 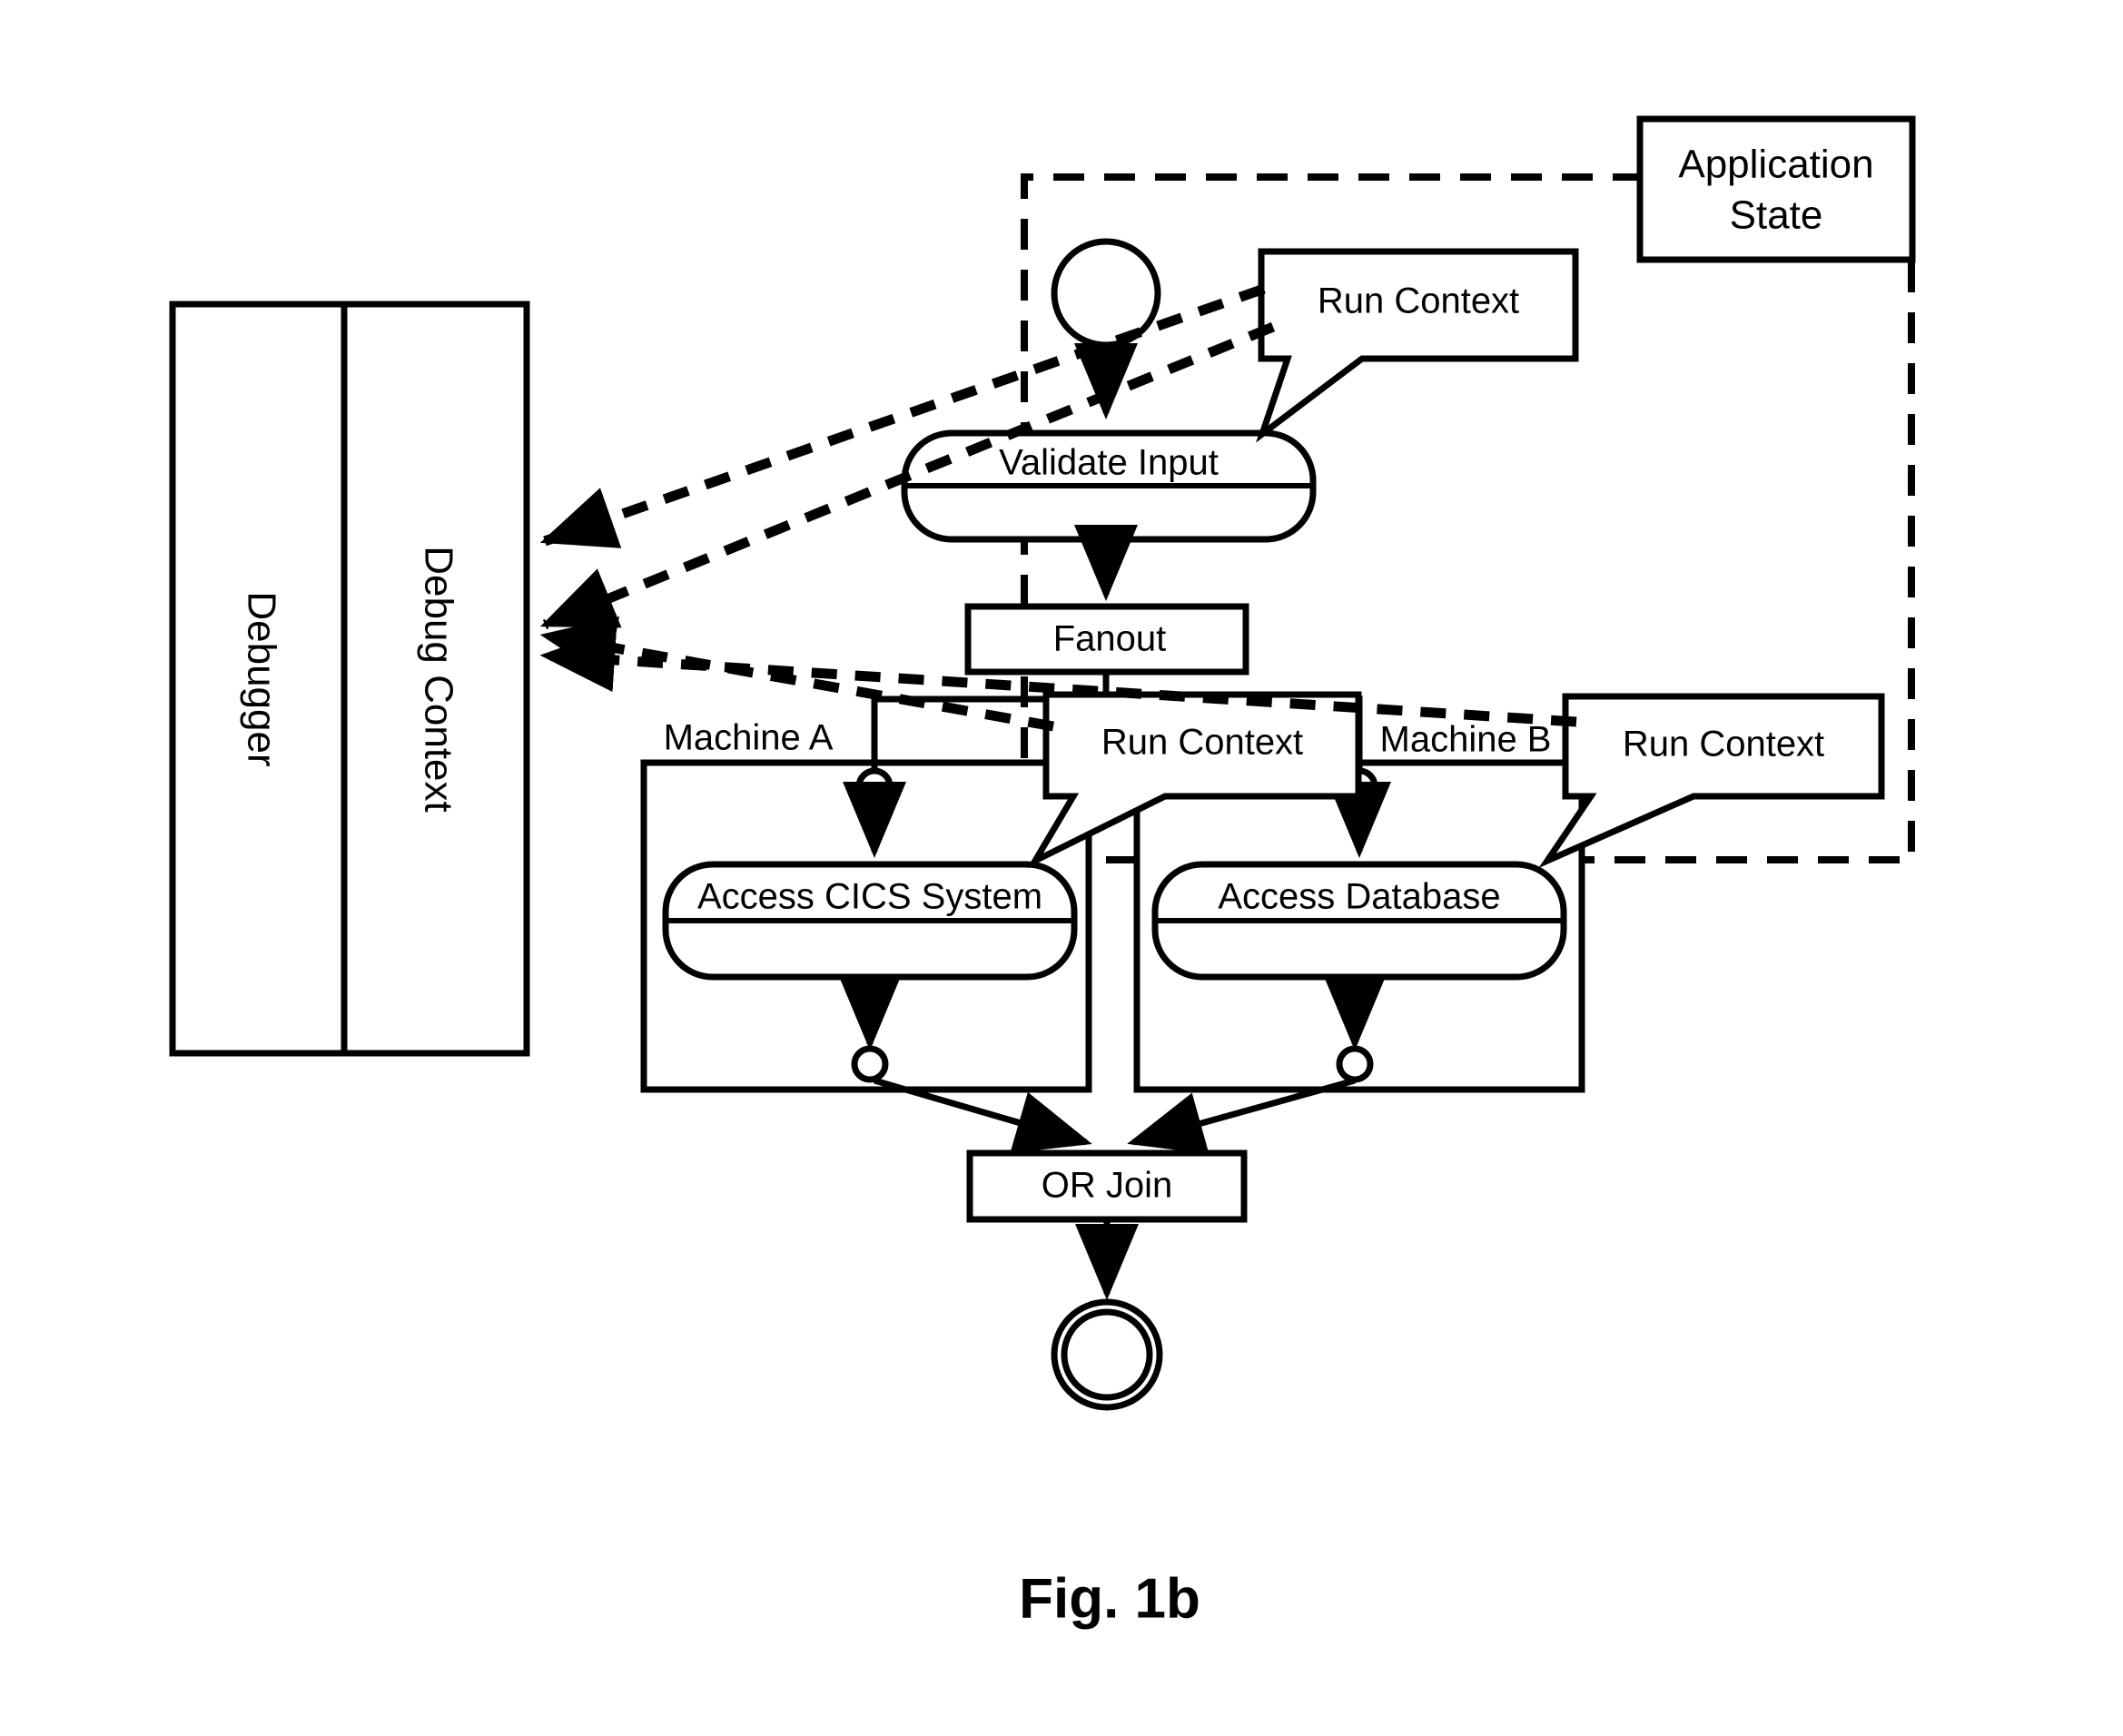 What do you see at coordinates (1775, 165) in the screenshot?
I see `application-state-line1: Application` at bounding box center [1775, 165].